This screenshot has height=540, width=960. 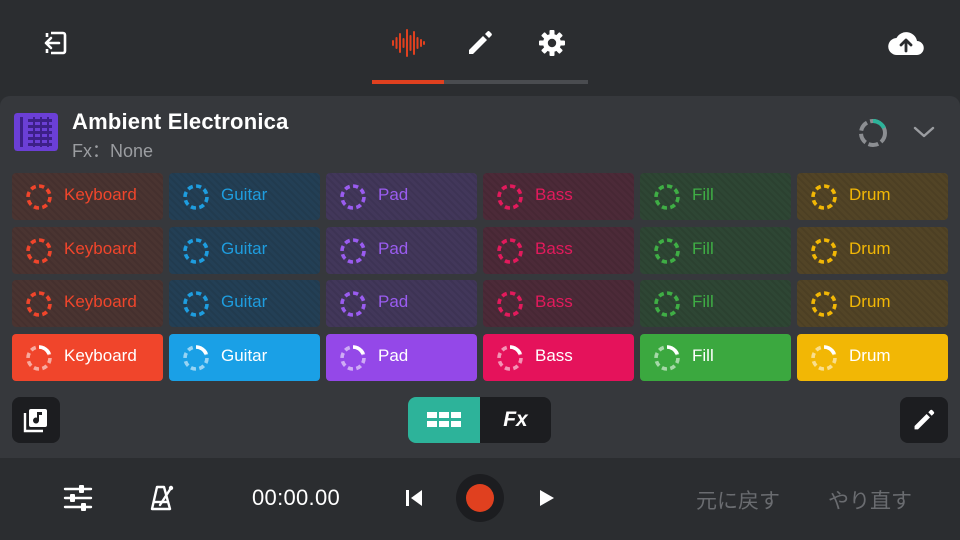 What do you see at coordinates (180, 121) in the screenshot?
I see `song-title: Ambient Electronica` at bounding box center [180, 121].